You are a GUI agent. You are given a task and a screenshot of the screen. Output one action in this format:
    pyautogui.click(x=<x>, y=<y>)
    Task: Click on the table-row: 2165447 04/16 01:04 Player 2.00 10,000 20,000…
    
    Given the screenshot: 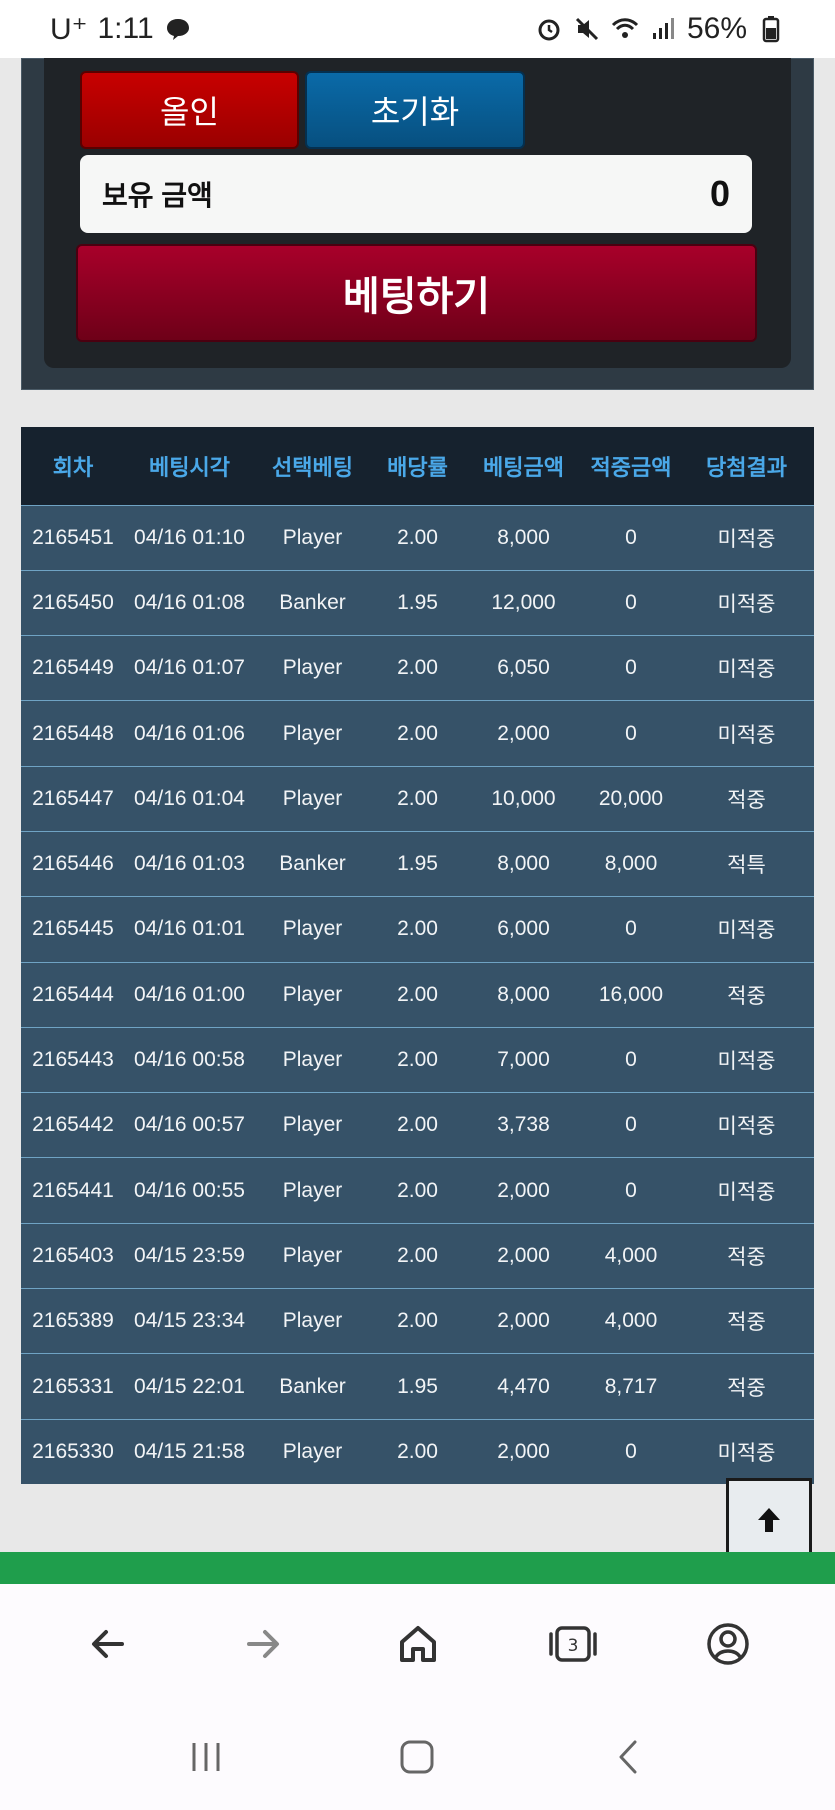 What is the action you would take?
    pyautogui.click(x=417, y=799)
    